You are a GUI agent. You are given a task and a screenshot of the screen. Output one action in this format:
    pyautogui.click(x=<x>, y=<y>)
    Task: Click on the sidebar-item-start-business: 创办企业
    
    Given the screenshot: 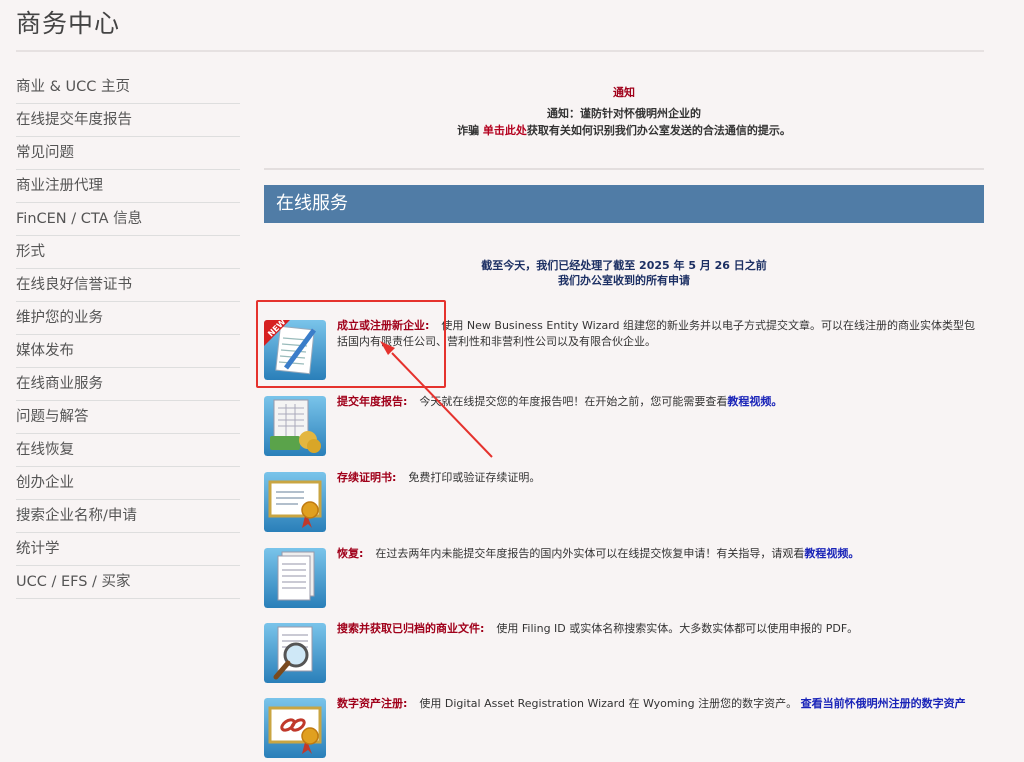 What is the action you would take?
    pyautogui.click(x=128, y=483)
    